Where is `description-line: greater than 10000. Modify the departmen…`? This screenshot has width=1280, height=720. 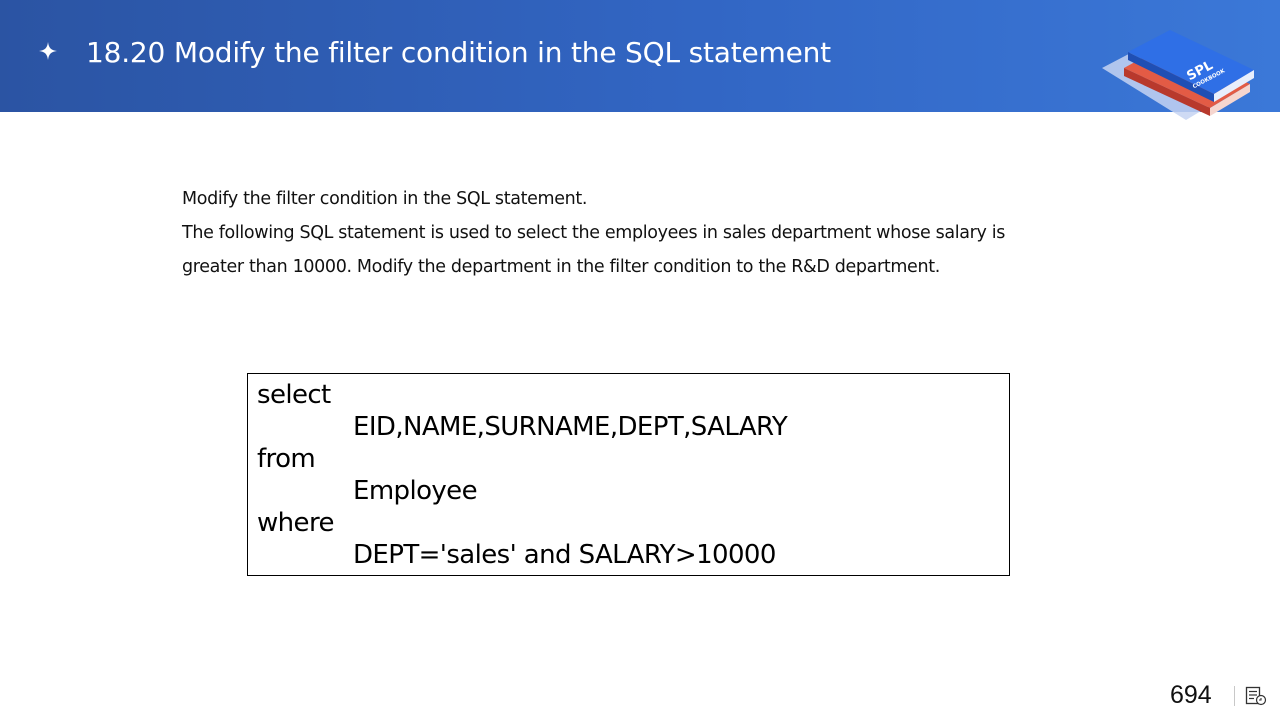
description-line: greater than 10000. Modify the departmen… is located at coordinates (561, 267).